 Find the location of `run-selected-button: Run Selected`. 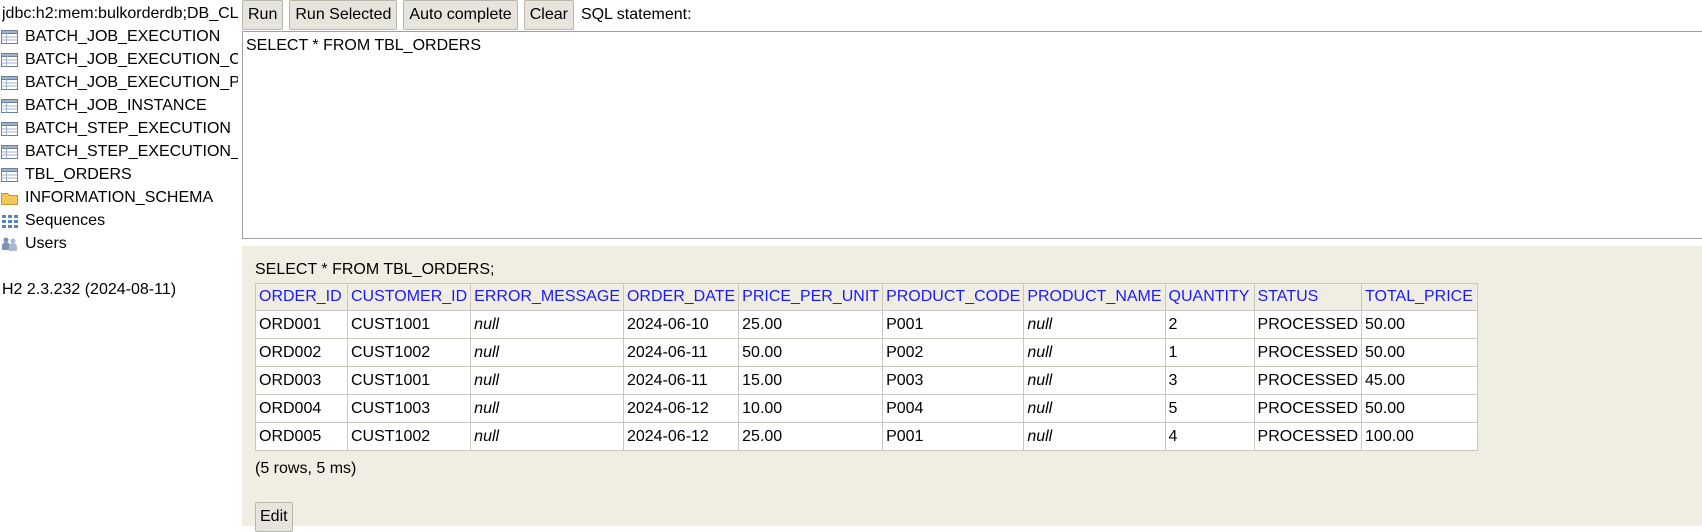

run-selected-button: Run Selected is located at coordinates (343, 15).